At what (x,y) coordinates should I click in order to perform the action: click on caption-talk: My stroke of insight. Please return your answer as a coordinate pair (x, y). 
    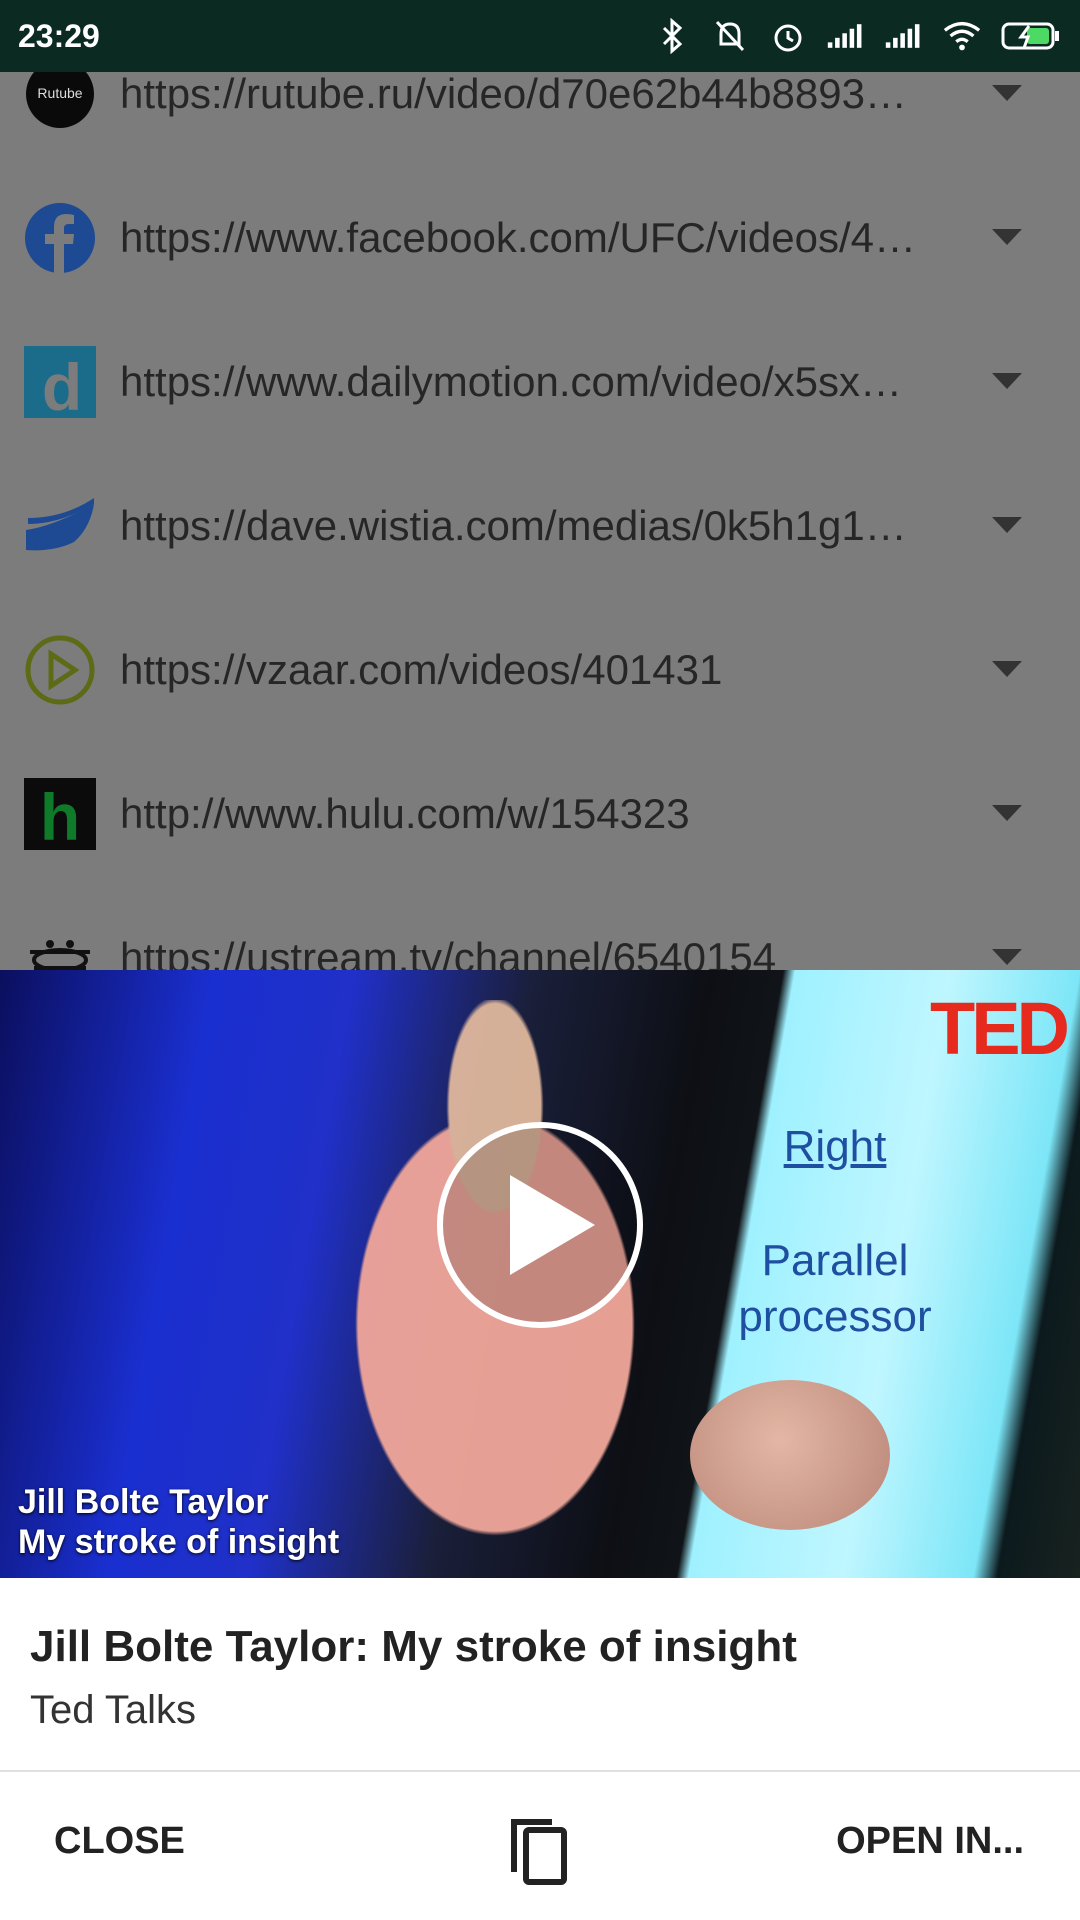
    Looking at the image, I should click on (179, 1542).